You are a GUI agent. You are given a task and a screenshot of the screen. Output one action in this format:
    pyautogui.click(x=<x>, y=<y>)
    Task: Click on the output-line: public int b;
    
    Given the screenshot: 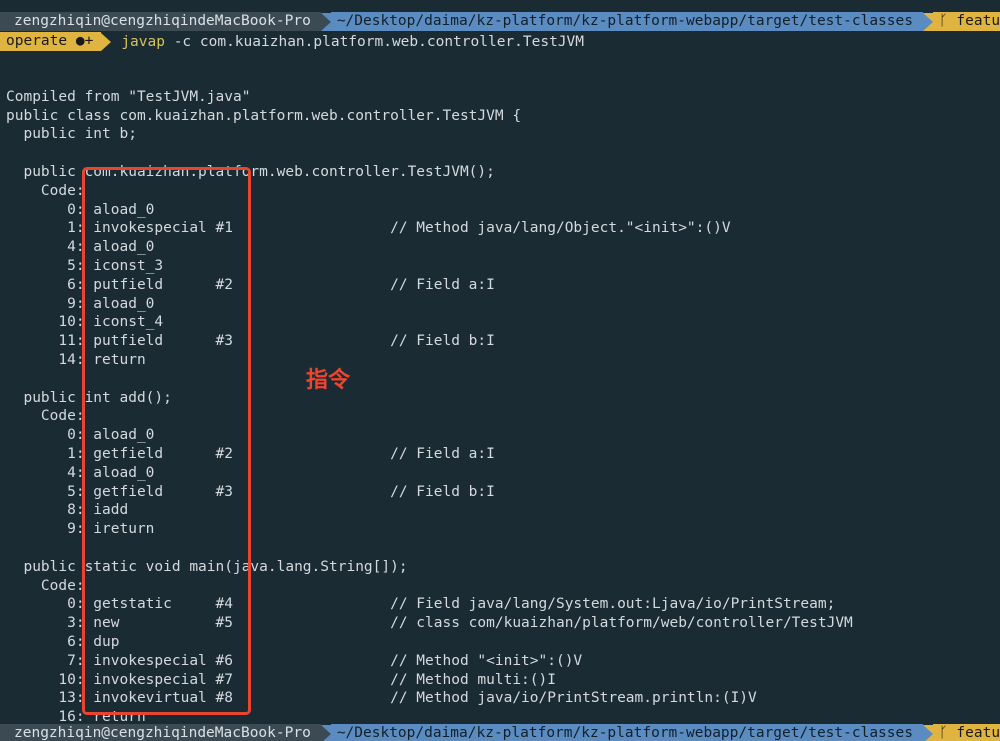 What is the action you would take?
    pyautogui.click(x=71, y=134)
    